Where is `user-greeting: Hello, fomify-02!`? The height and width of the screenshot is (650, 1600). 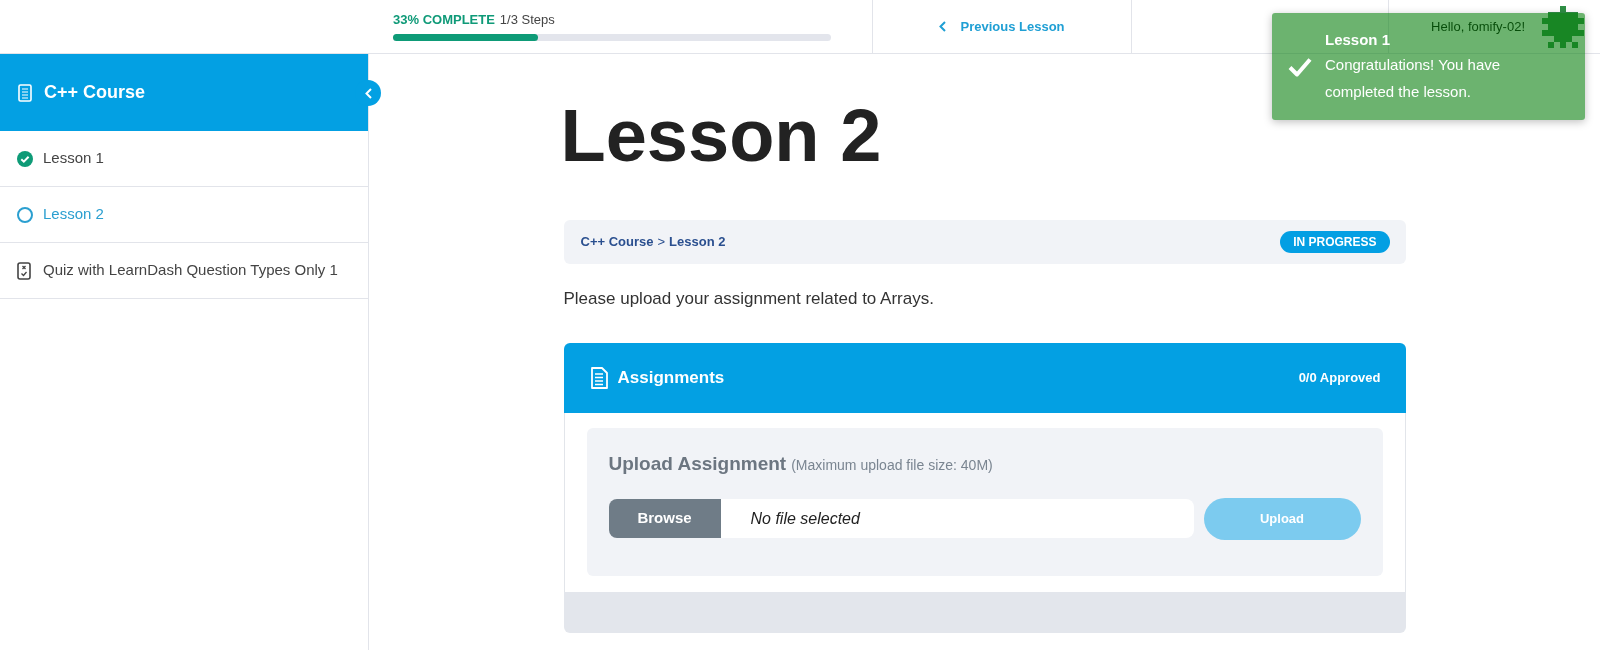 user-greeting: Hello, fomify-02! is located at coordinates (1478, 26).